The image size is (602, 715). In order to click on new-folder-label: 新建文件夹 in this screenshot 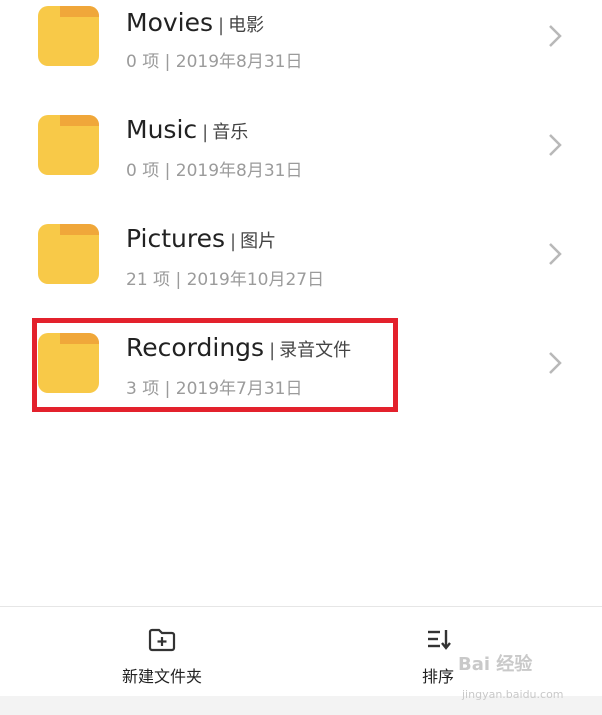, I will do `click(161, 676)`.